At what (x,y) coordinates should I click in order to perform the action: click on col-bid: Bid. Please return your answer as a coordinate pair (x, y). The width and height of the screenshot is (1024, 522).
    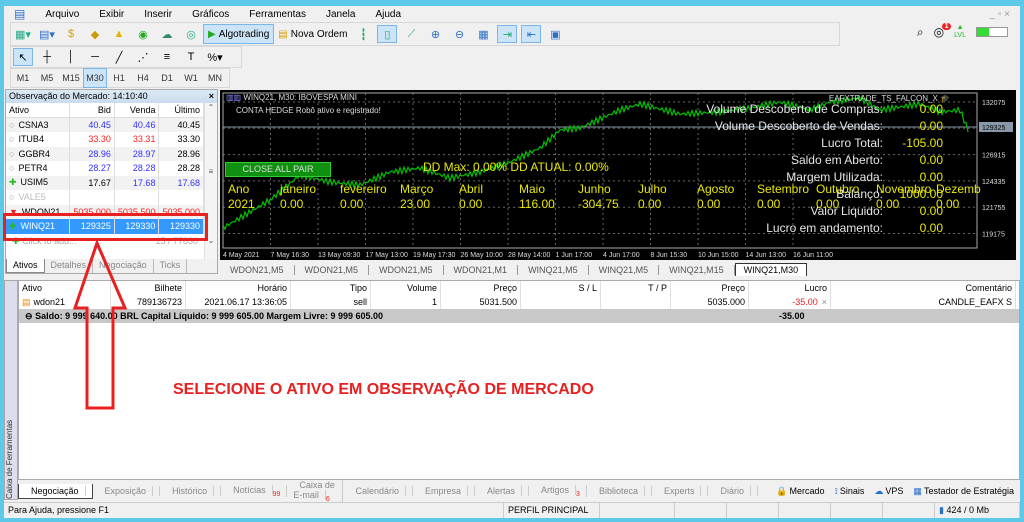
    Looking at the image, I should click on (92, 110).